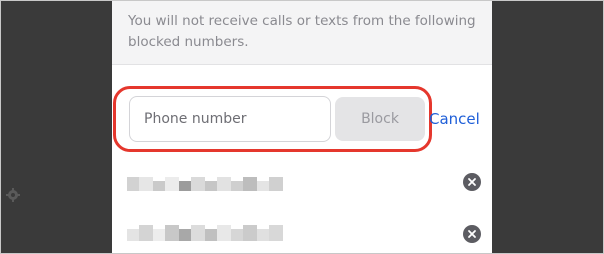 The image size is (604, 254). What do you see at coordinates (230, 119) in the screenshot?
I see `phone-number-input` at bounding box center [230, 119].